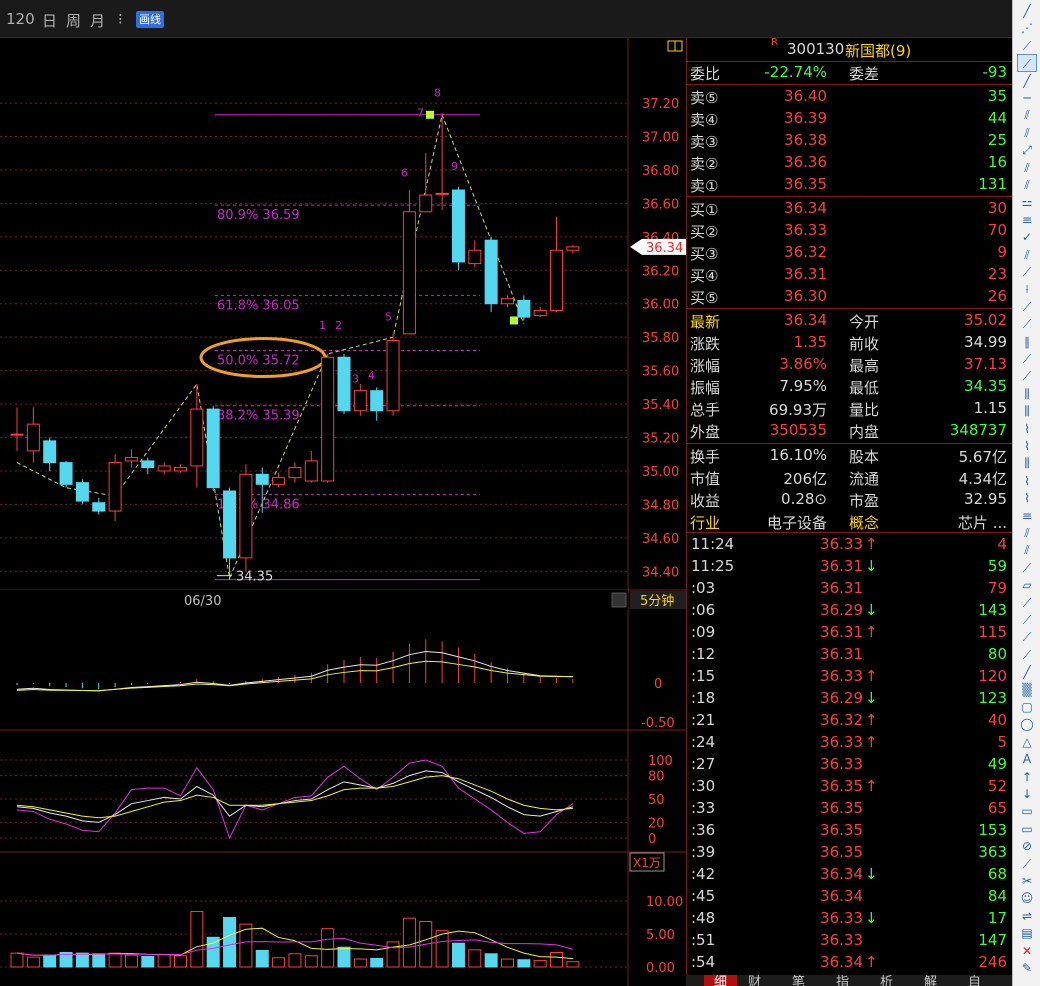  I want to click on drawing-tool-icon: ◯, so click(1027, 724).